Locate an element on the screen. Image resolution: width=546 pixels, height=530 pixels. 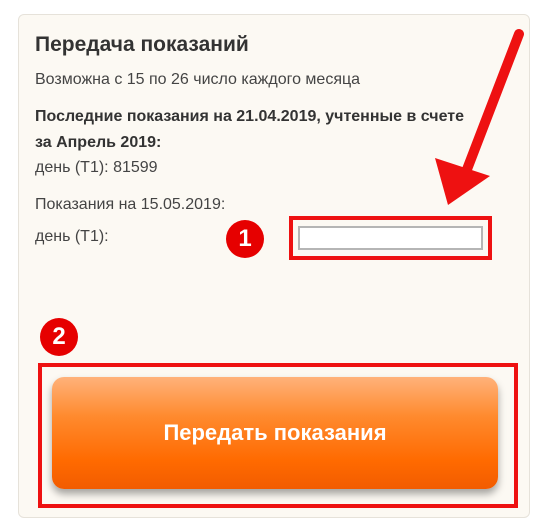
panel-title: Передача показаний is located at coordinates (142, 44).